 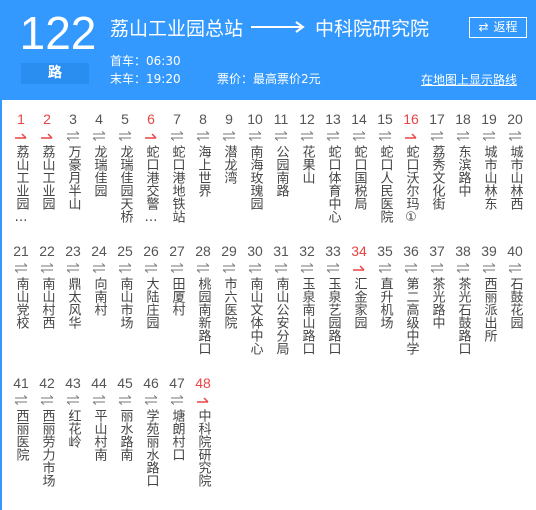 I want to click on stop-name: 潜龙湾, so click(x=229, y=164).